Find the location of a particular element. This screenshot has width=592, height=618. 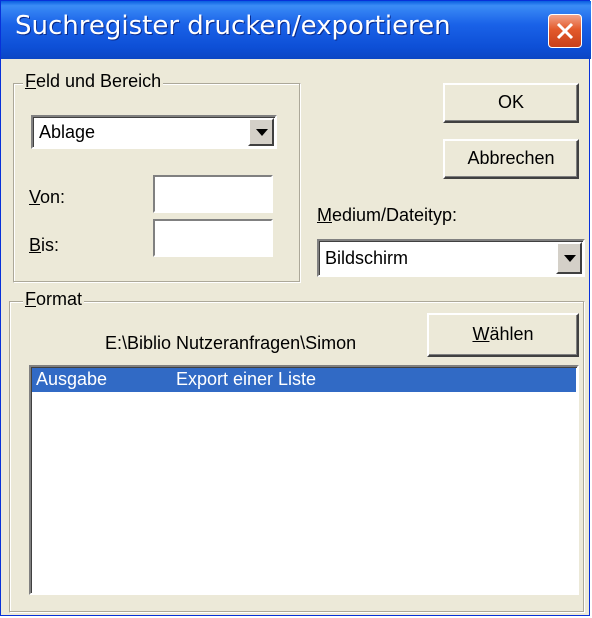

choose-button: Wählen is located at coordinates (503, 335).